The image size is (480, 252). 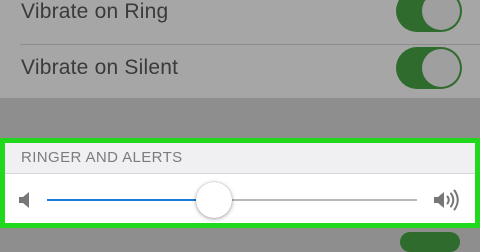 What do you see at coordinates (130, 200) in the screenshot?
I see `slider-track-fill` at bounding box center [130, 200].